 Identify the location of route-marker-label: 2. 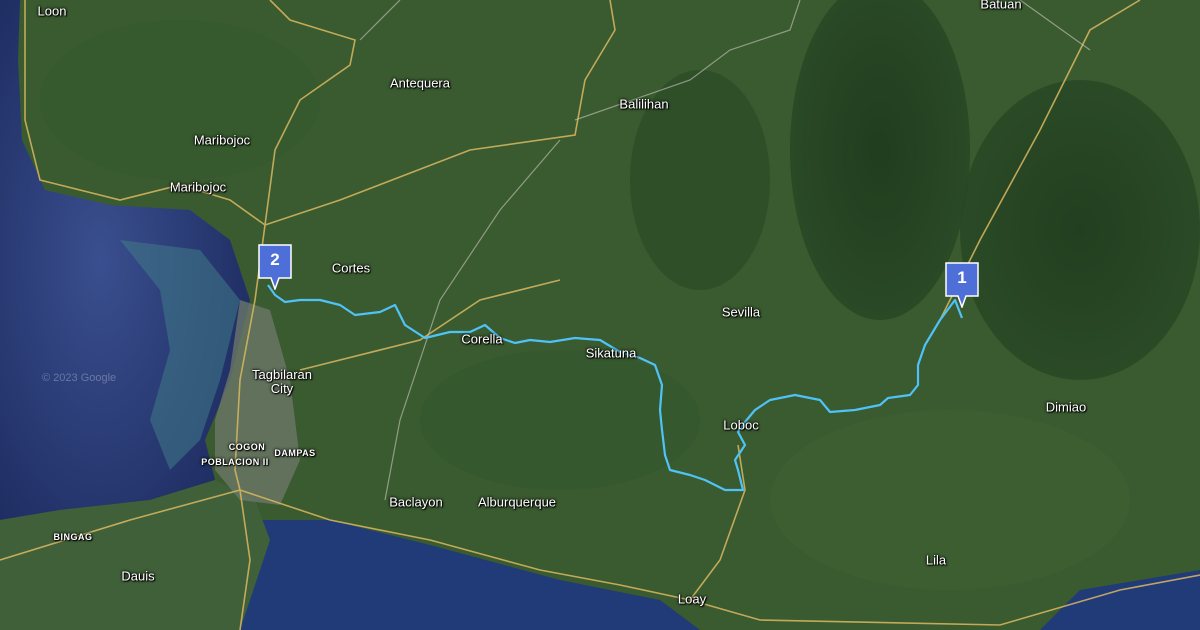
(275, 259).